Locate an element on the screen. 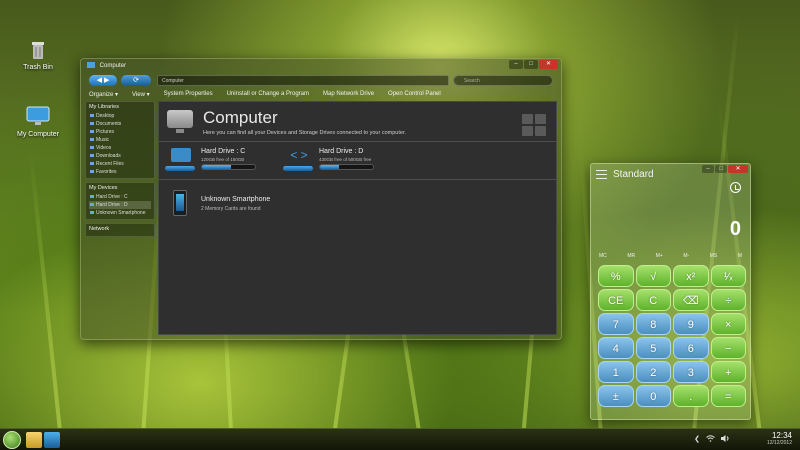 The height and width of the screenshot is (450, 800). decimal-button: . is located at coordinates (691, 396).